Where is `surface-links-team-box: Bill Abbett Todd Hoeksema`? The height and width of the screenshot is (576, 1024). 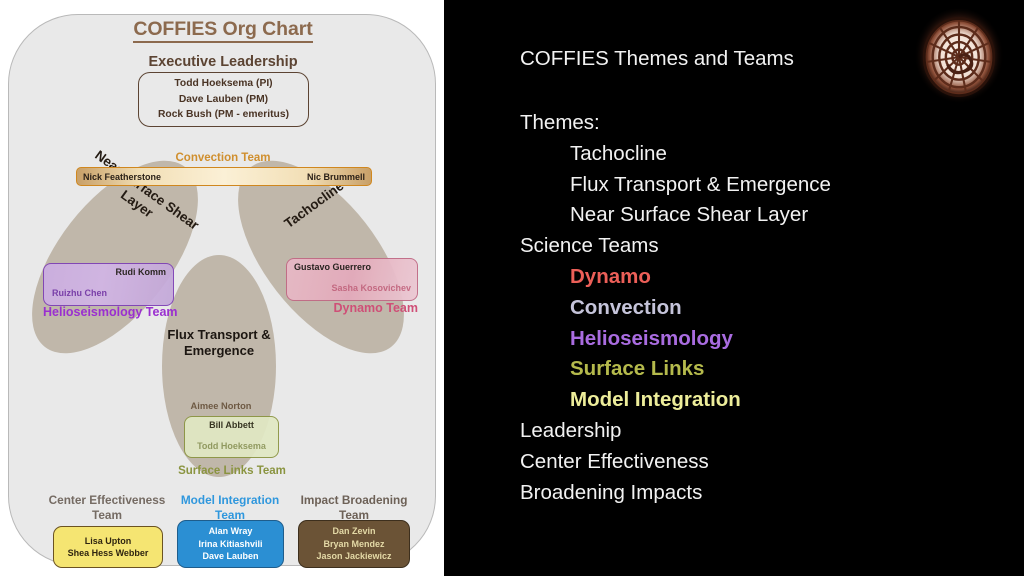 surface-links-team-box: Bill Abbett Todd Hoeksema is located at coordinates (231, 437).